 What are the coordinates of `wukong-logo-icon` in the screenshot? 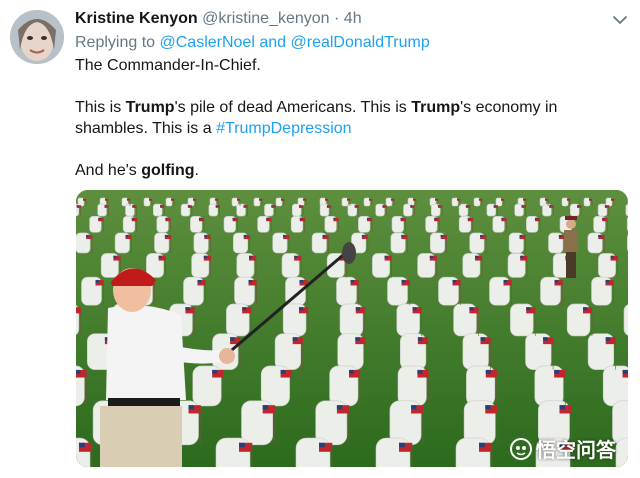 It's located at (521, 448).